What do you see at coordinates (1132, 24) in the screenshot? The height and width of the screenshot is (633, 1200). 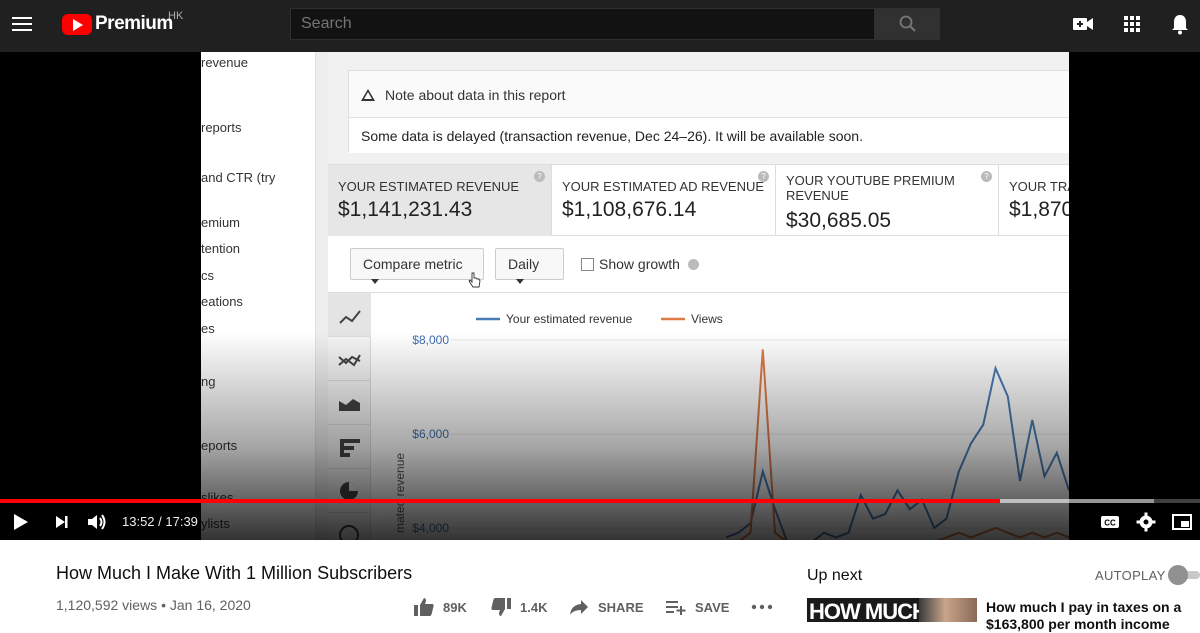 I see `apps-grid-icon` at bounding box center [1132, 24].